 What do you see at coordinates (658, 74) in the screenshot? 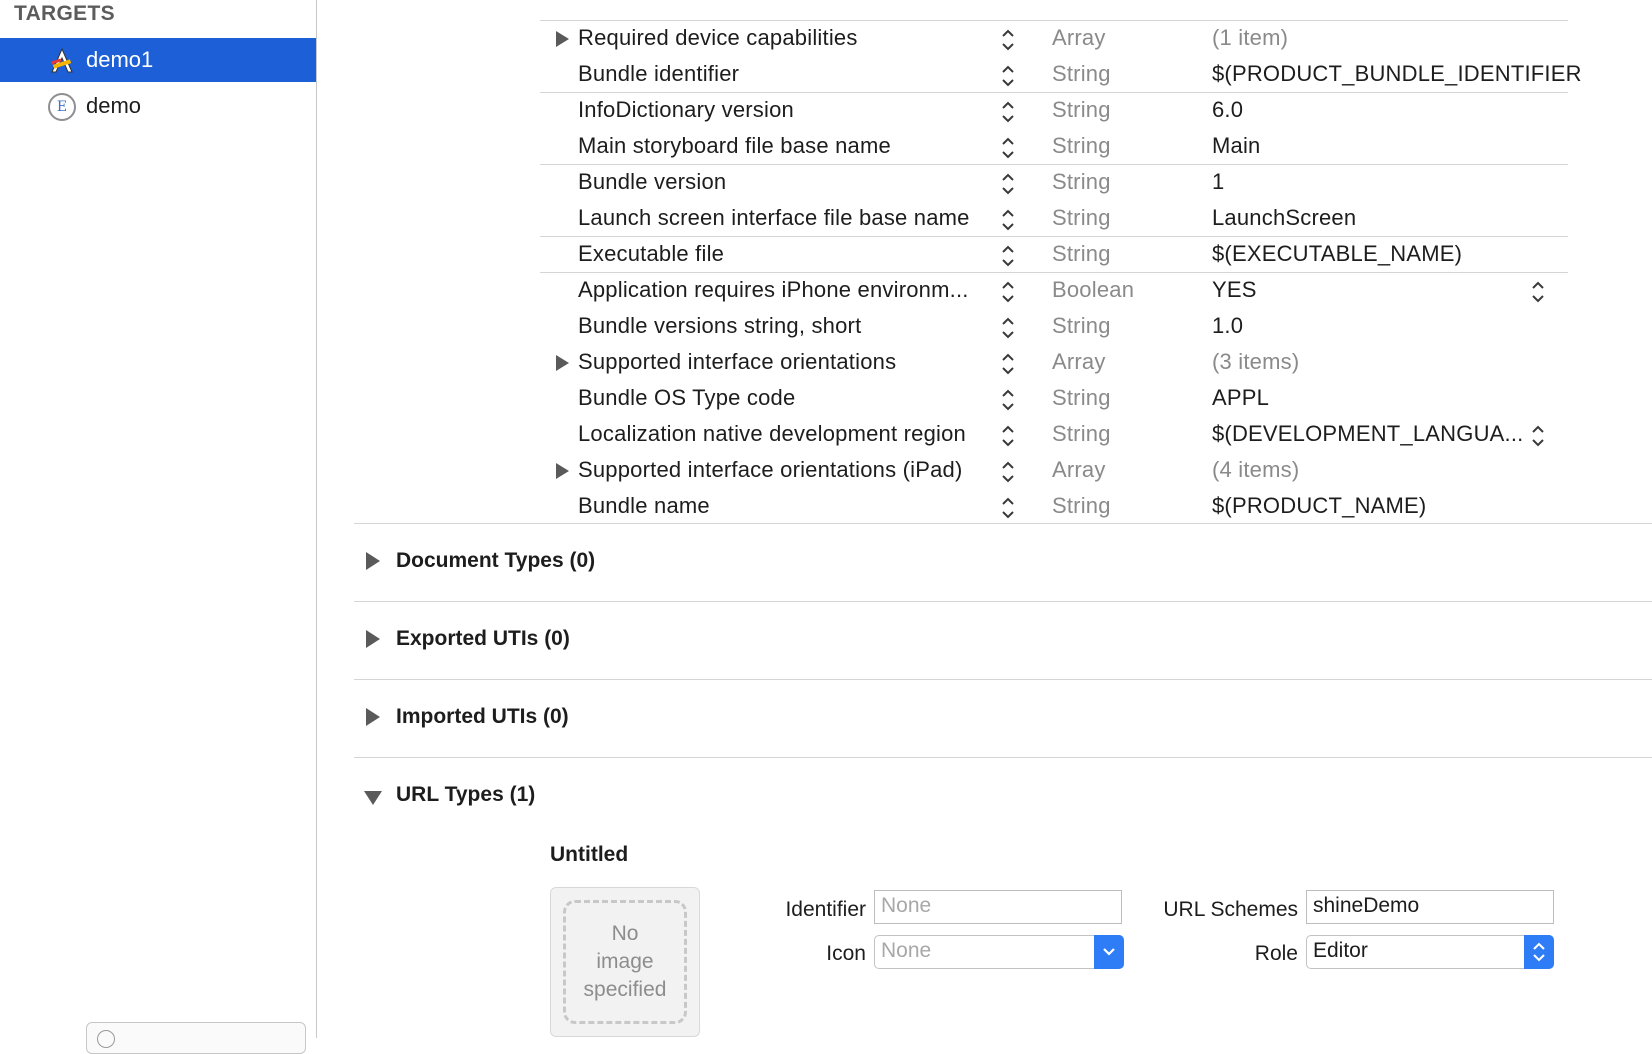
I see `plist-key: Bundle identifier` at bounding box center [658, 74].